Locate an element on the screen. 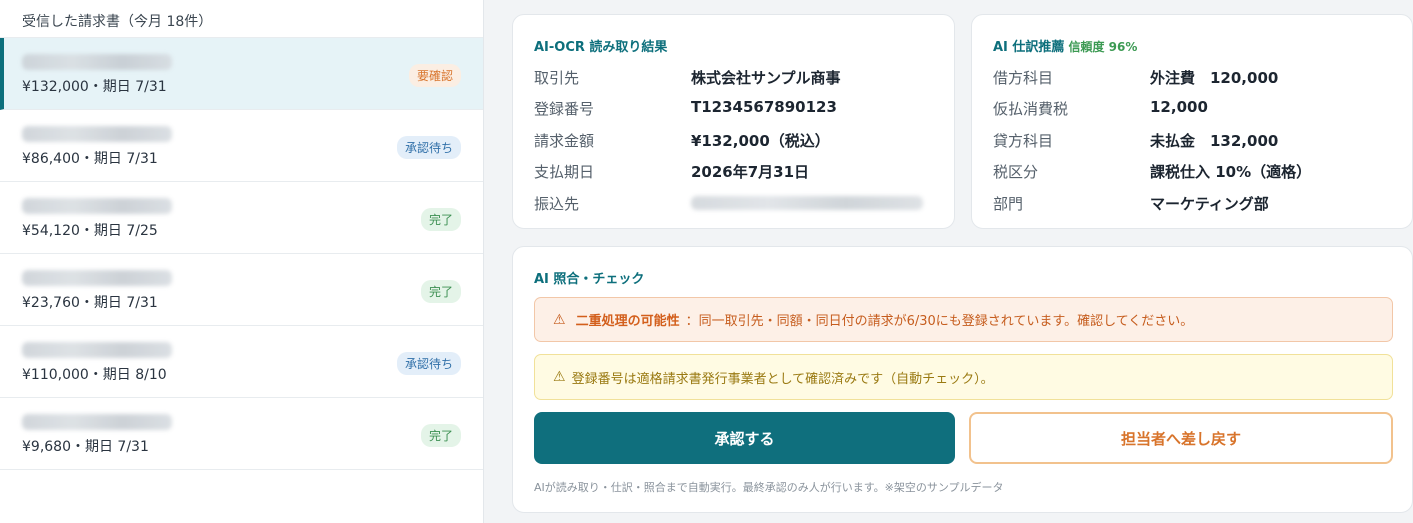 The image size is (1413, 523). invoice-list-header: 受信した請求書（今月 18件） is located at coordinates (241, 19).